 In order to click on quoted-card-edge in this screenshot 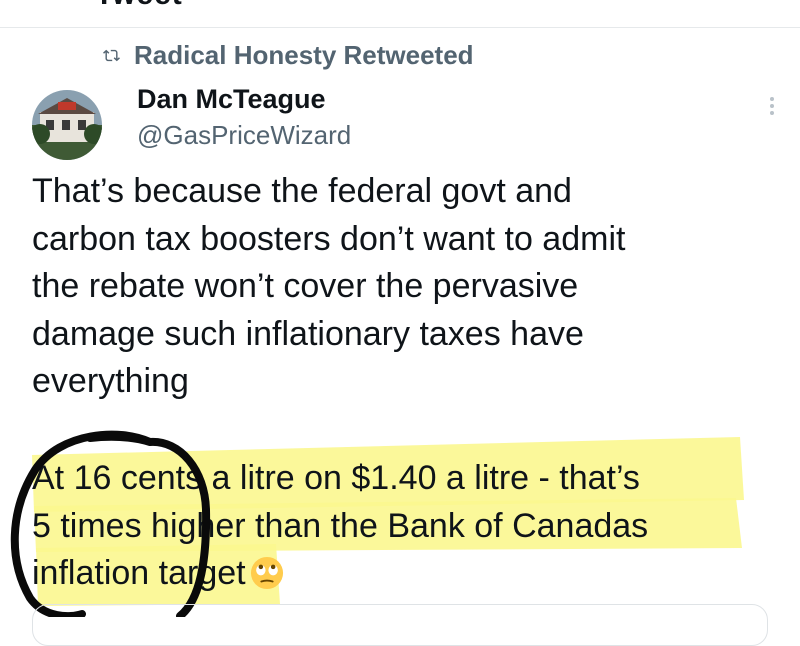, I will do `click(400, 625)`.